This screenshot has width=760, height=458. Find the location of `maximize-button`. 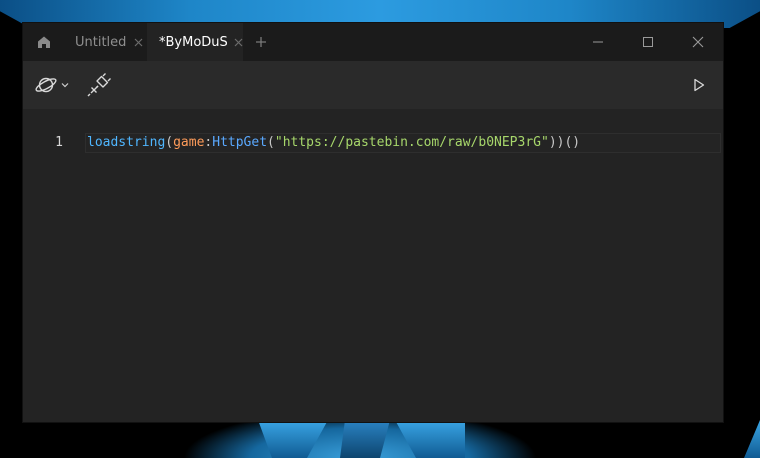

maximize-button is located at coordinates (648, 42).